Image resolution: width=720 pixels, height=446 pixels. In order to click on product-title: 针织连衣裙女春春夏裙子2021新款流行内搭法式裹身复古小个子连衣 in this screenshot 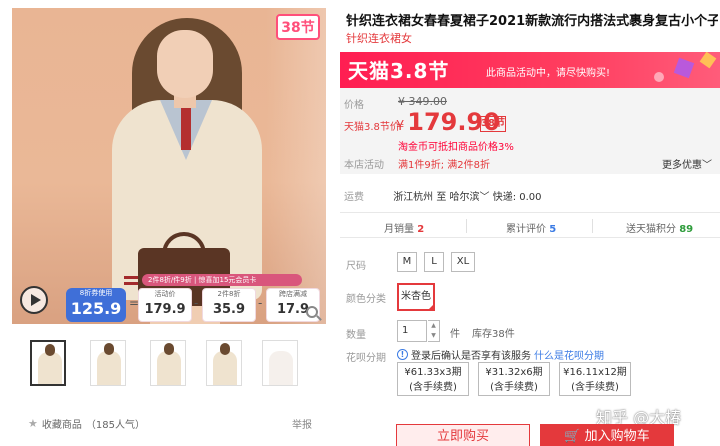, I will do `click(532, 21)`.